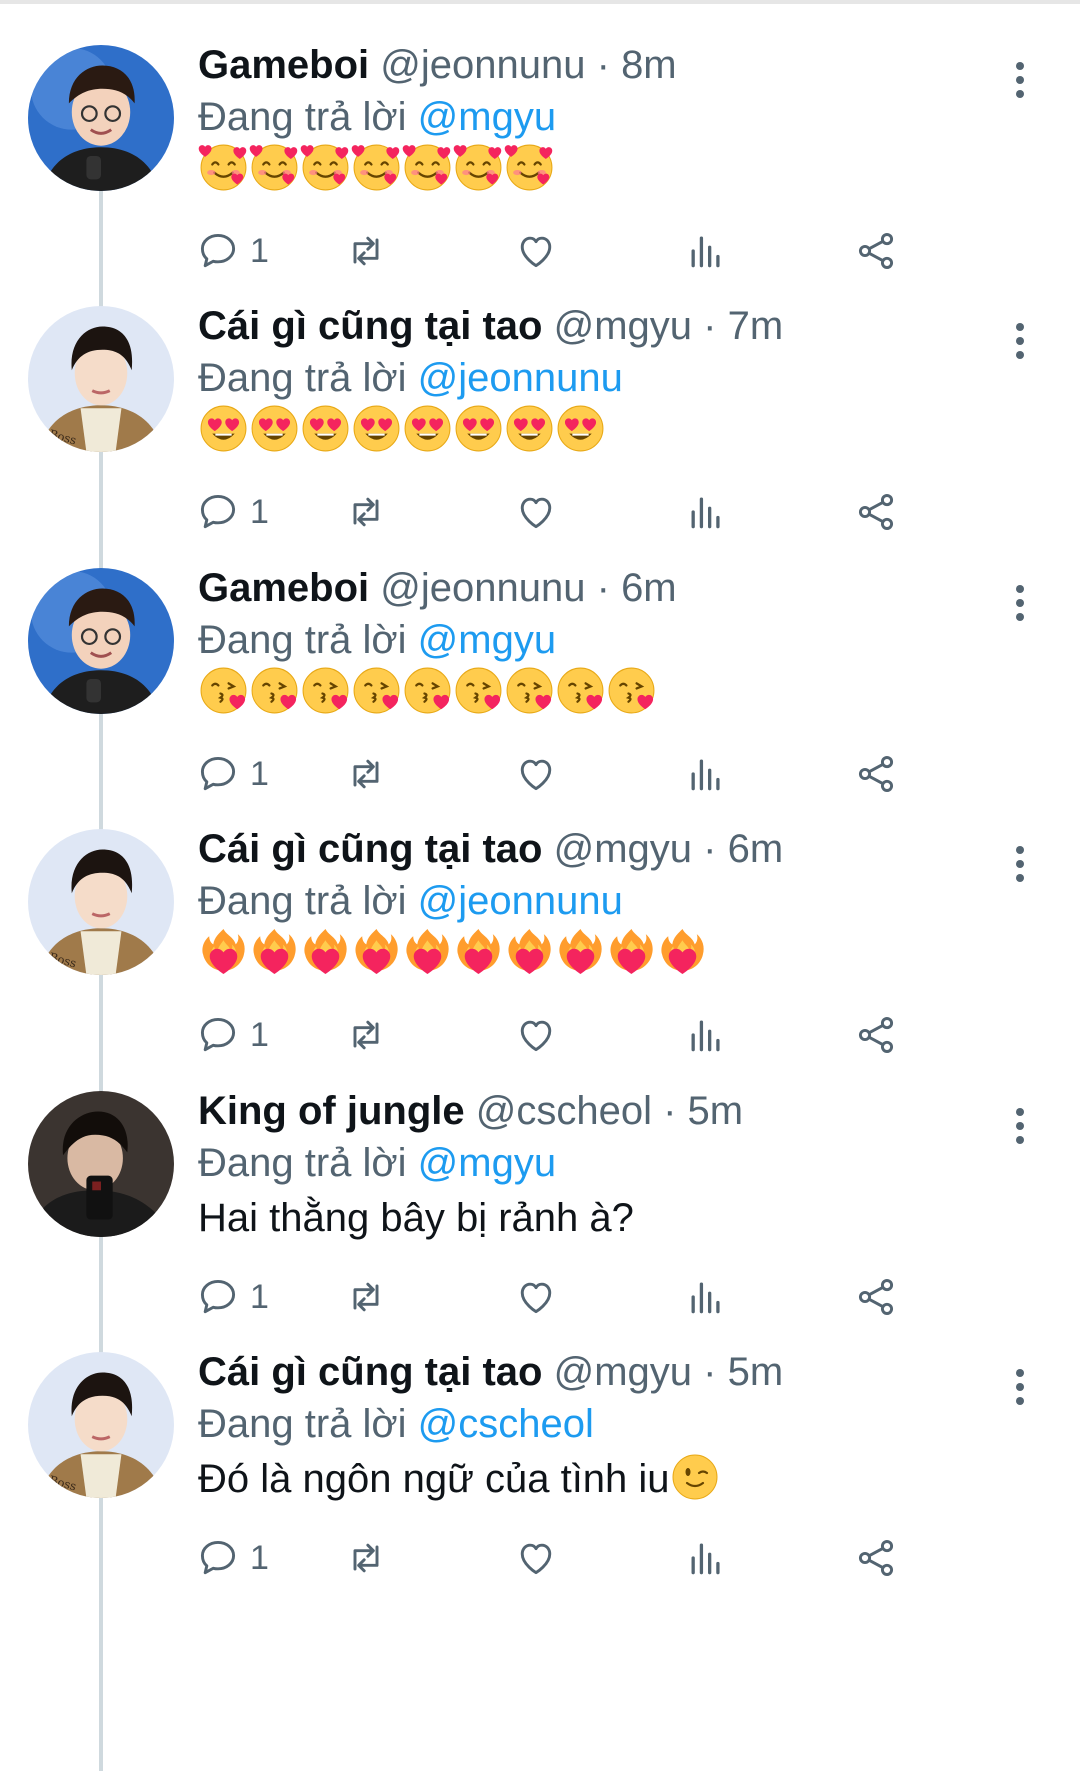  What do you see at coordinates (506, 1424) in the screenshot?
I see `reply-mention-link: @cscheol` at bounding box center [506, 1424].